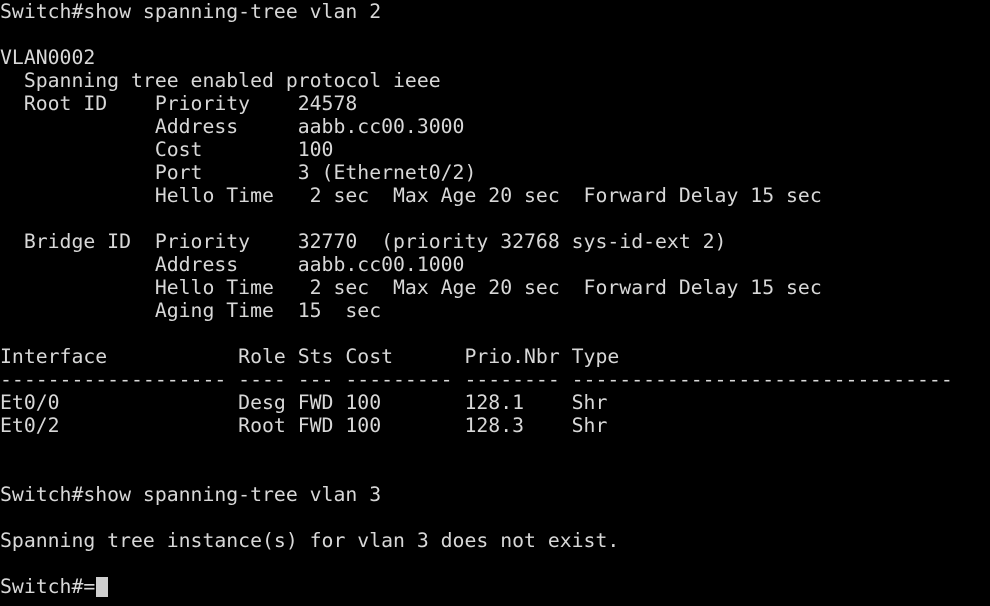  I want to click on terminal-line: Spanning tree enabled protocol ieee, so click(220, 80).